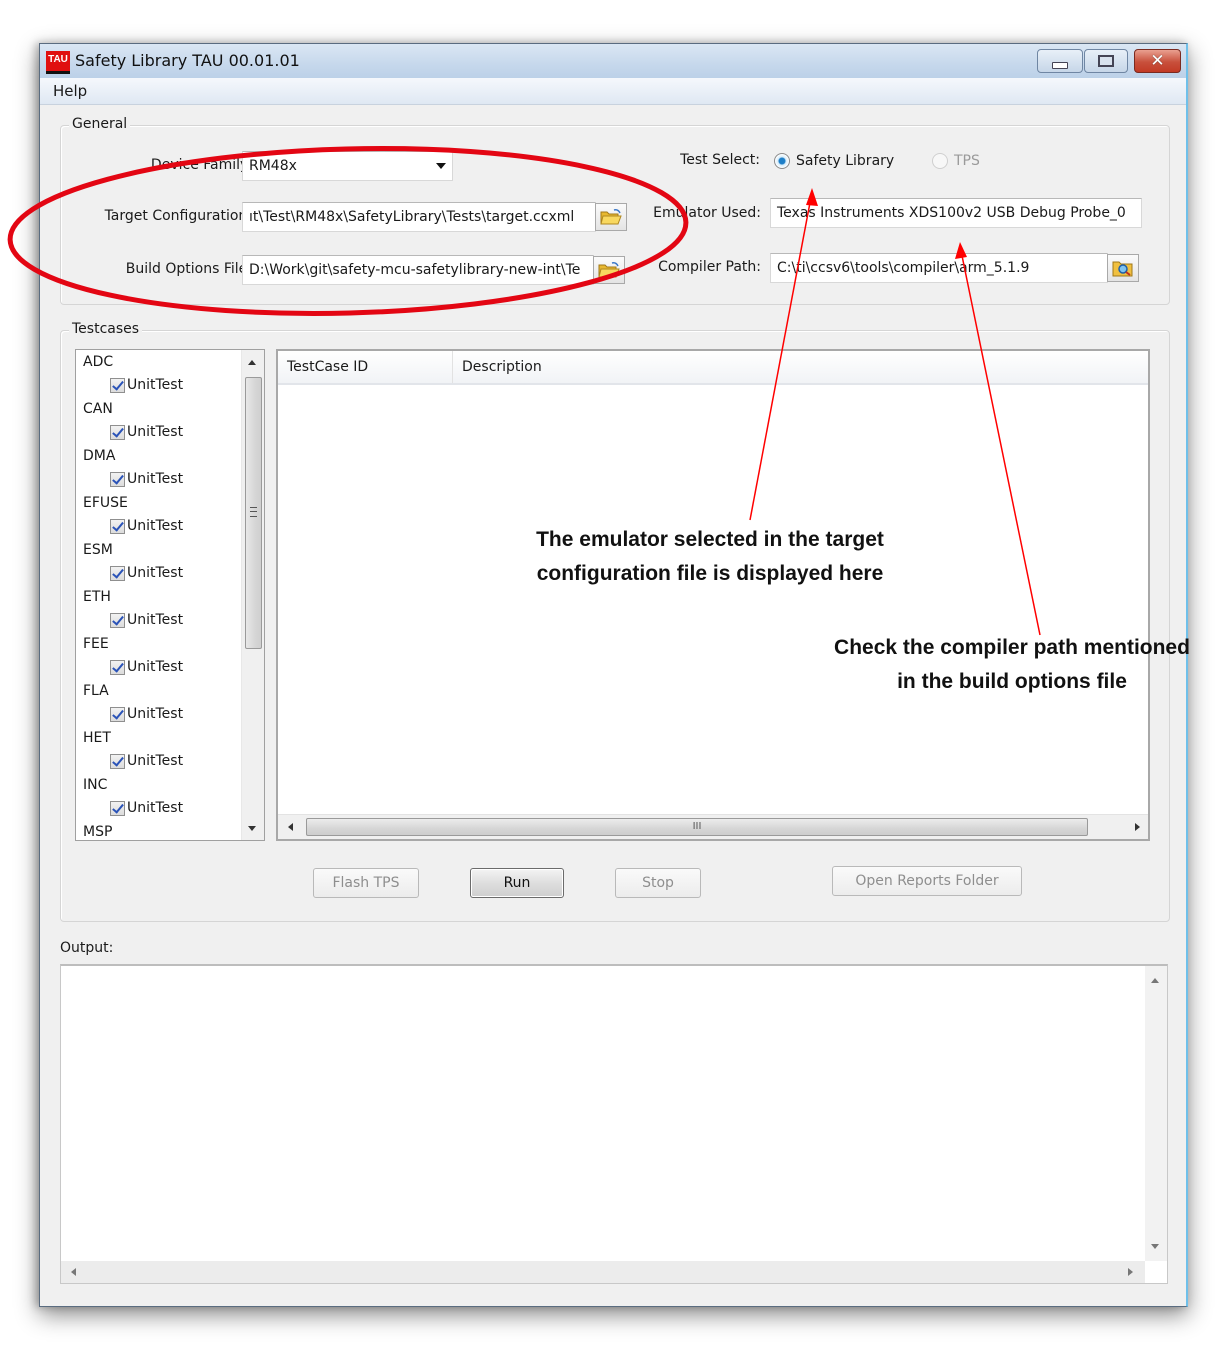 The width and height of the screenshot is (1229, 1346). What do you see at coordinates (502, 367) in the screenshot?
I see `column-header-description: Description` at bounding box center [502, 367].